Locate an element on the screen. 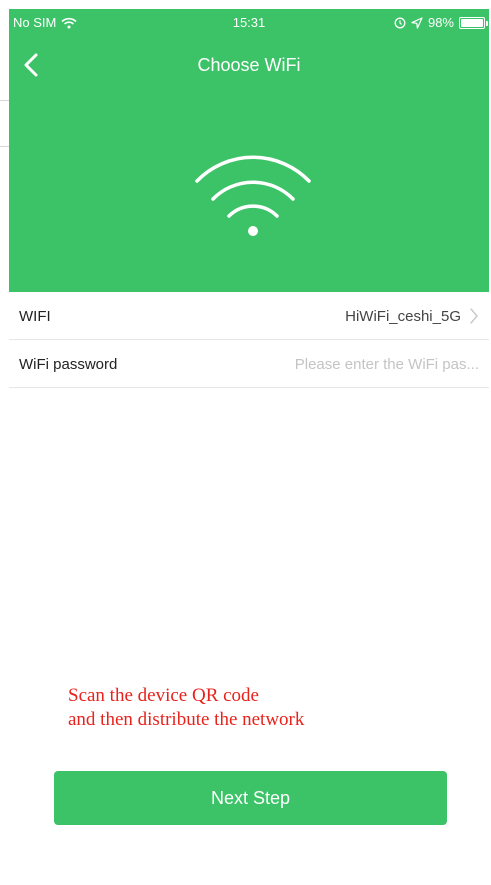 The height and width of the screenshot is (885, 491). wifi-password-input is located at coordinates (369, 364).